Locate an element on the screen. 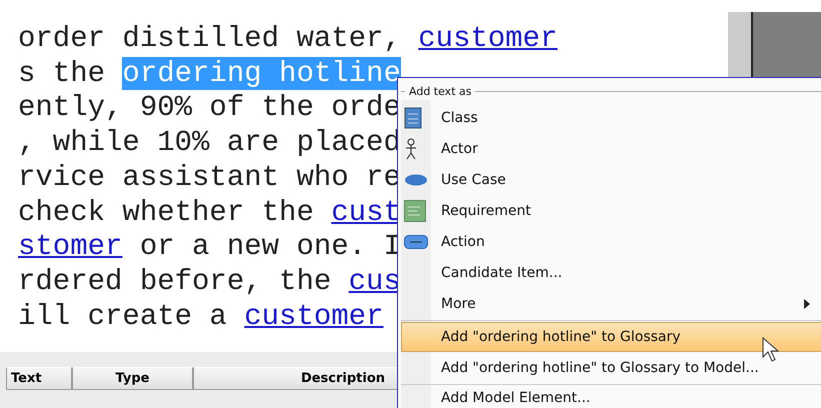 This screenshot has height=408, width=821. stick-figure-icon is located at coordinates (411, 149).